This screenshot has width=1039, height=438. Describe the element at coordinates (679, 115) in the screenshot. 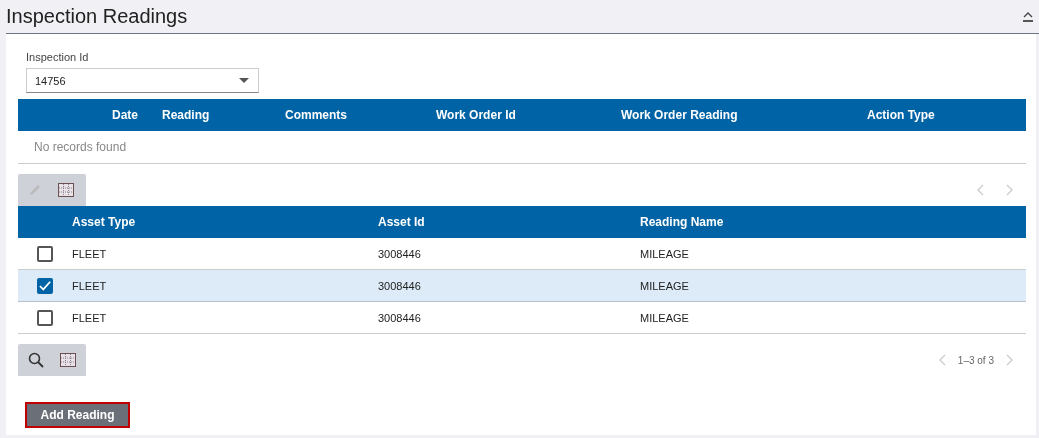

I see `column-header: Work Order Reading` at that location.